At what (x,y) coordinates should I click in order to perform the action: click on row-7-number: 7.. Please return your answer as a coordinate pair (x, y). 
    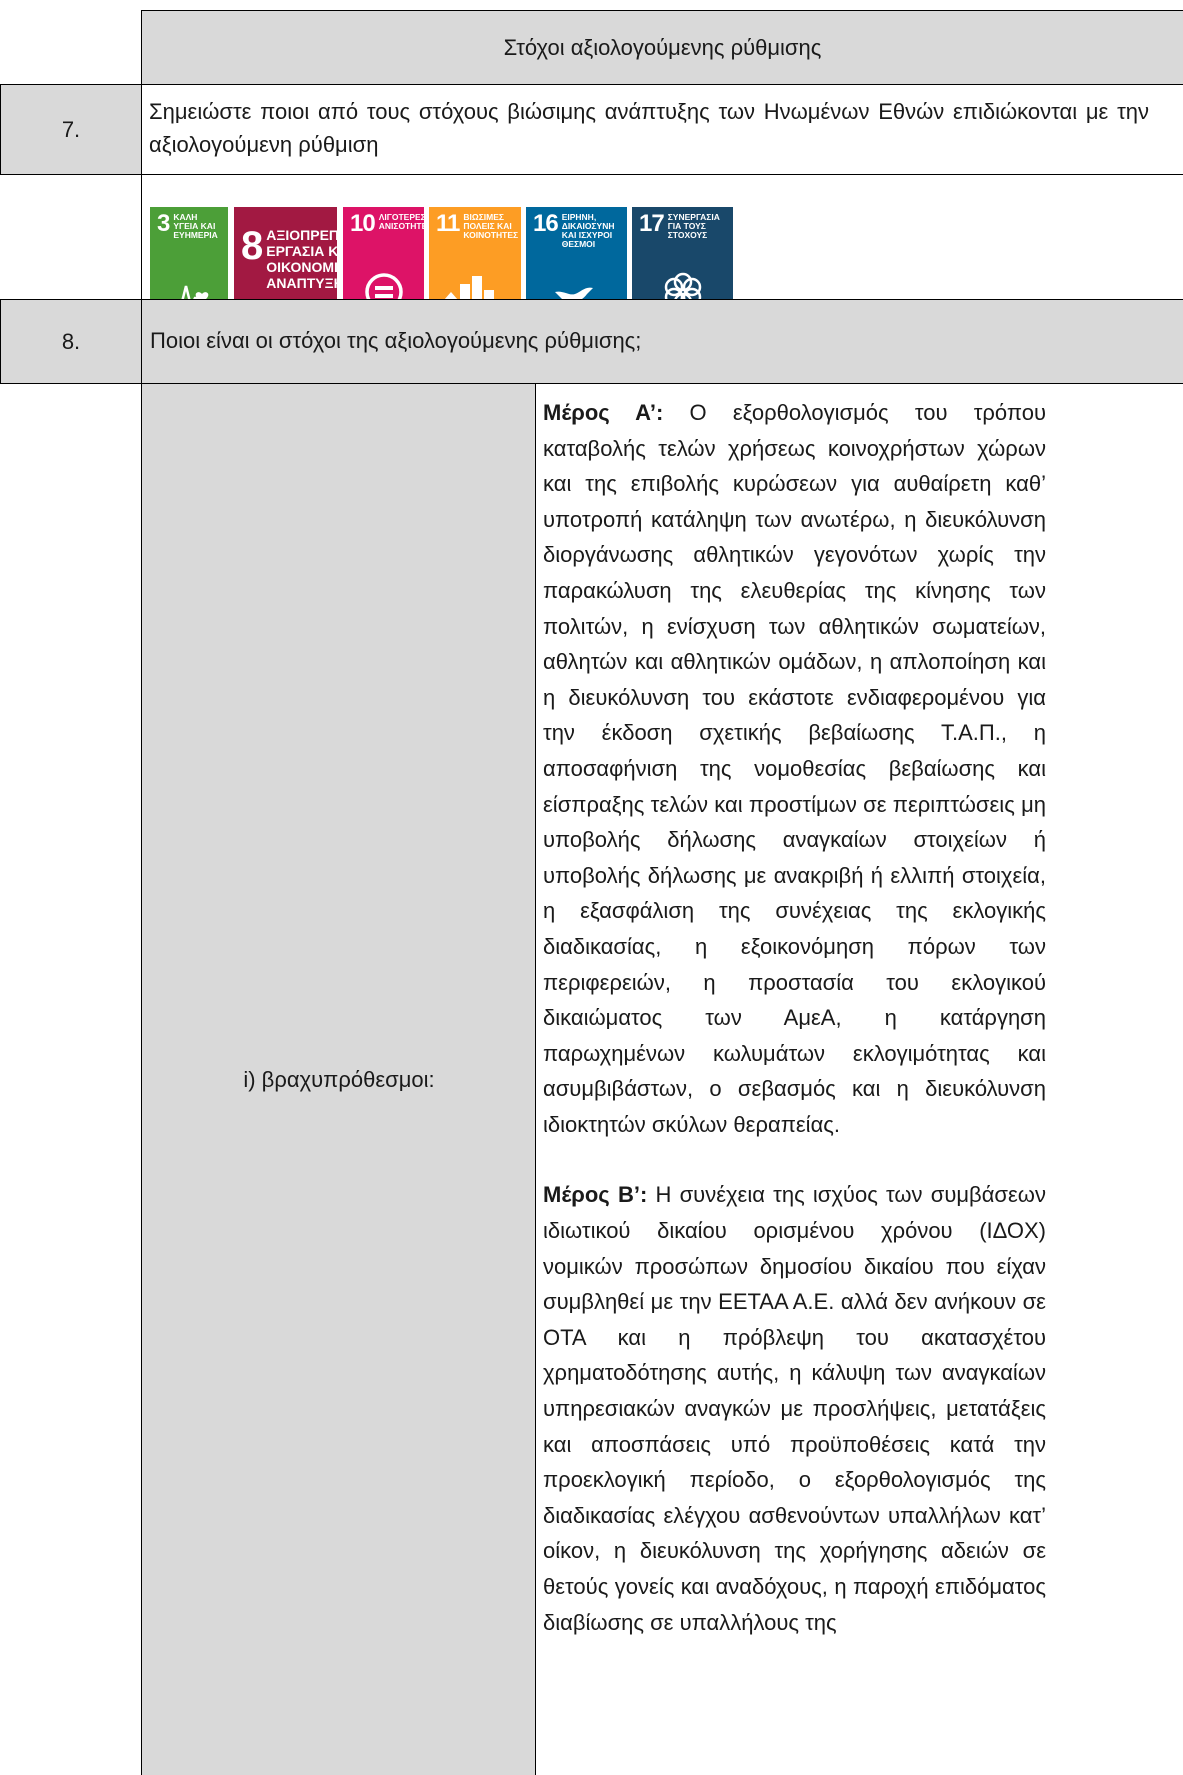
    Looking at the image, I should click on (71, 129).